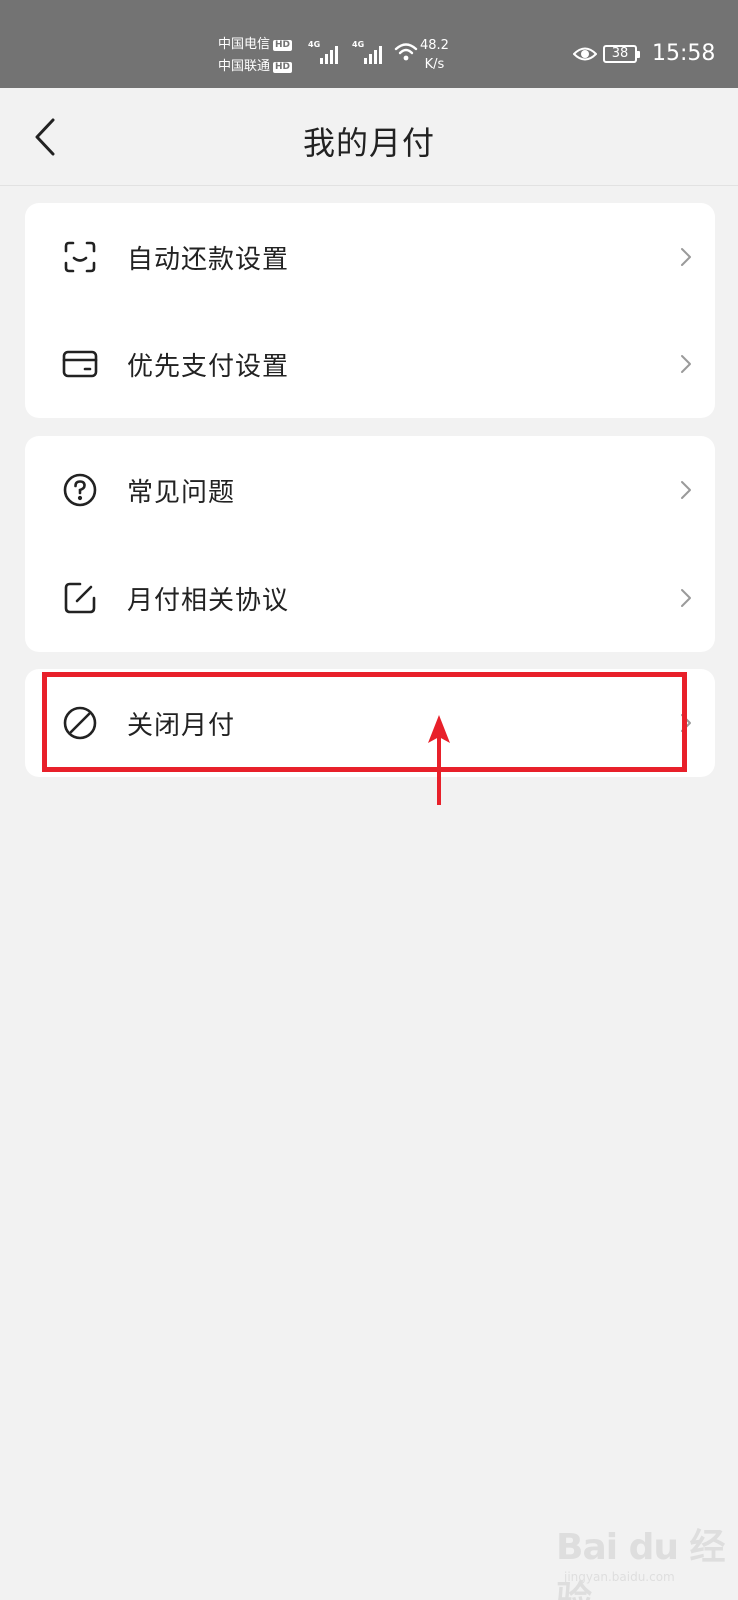  I want to click on nav-bar: 我的月付, so click(369, 137).